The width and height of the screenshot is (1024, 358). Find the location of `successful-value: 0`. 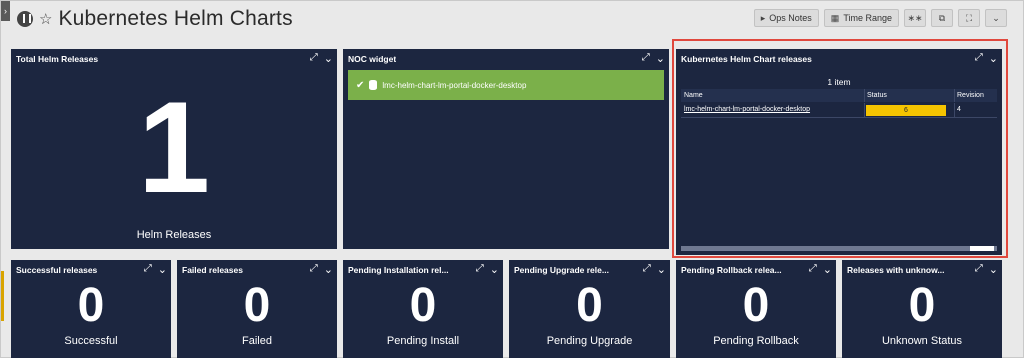

successful-value: 0 is located at coordinates (91, 305).